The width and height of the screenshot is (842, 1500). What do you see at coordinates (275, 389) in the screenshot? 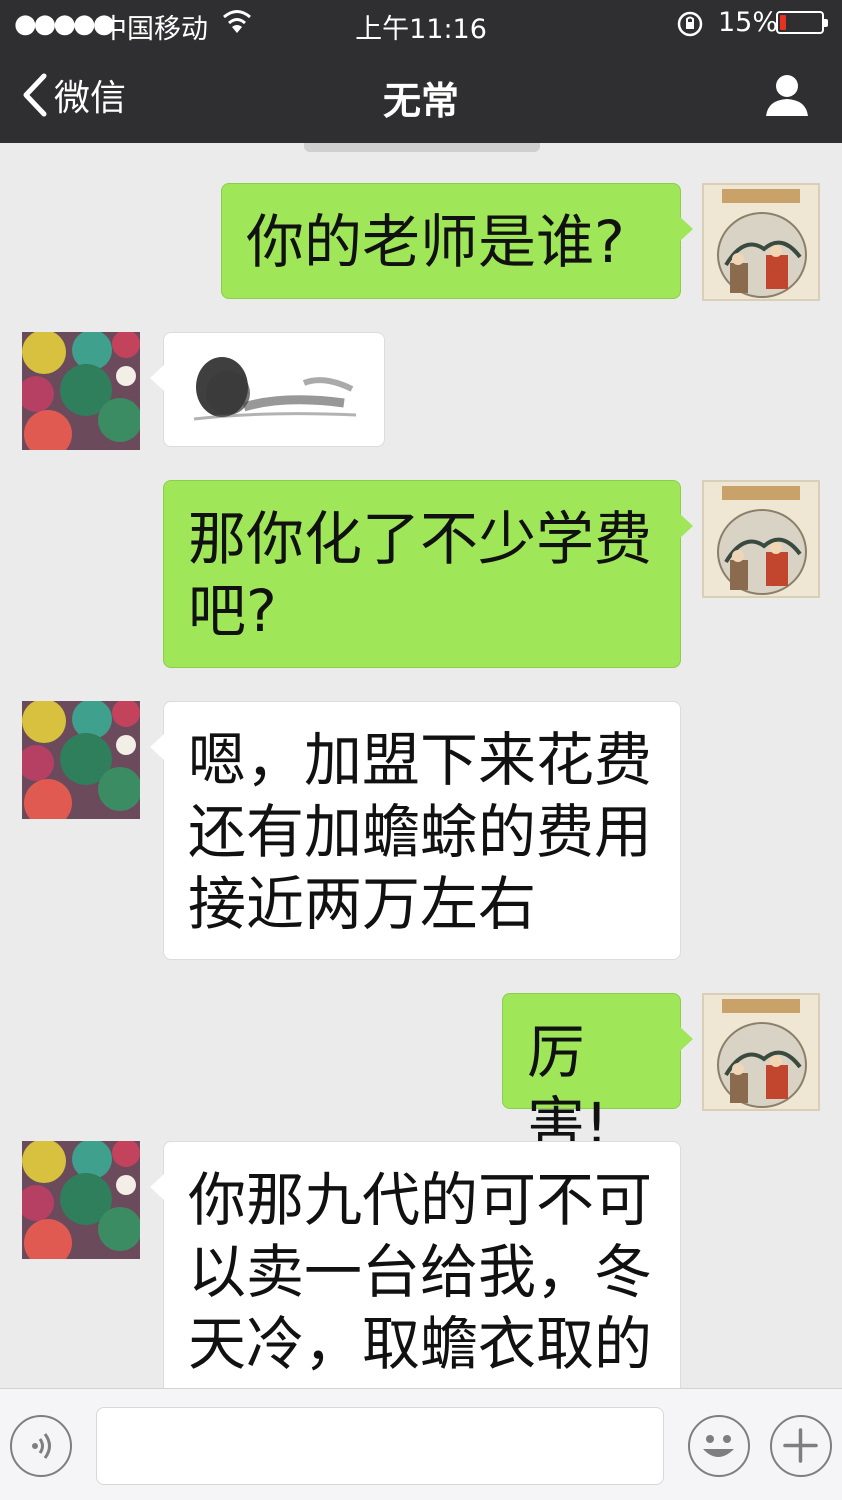
I see `redacted-scribble-image` at bounding box center [275, 389].